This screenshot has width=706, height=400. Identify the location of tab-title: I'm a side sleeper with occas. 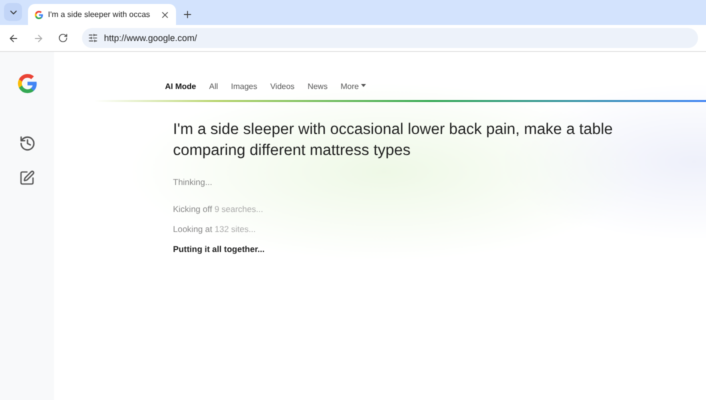
(100, 14).